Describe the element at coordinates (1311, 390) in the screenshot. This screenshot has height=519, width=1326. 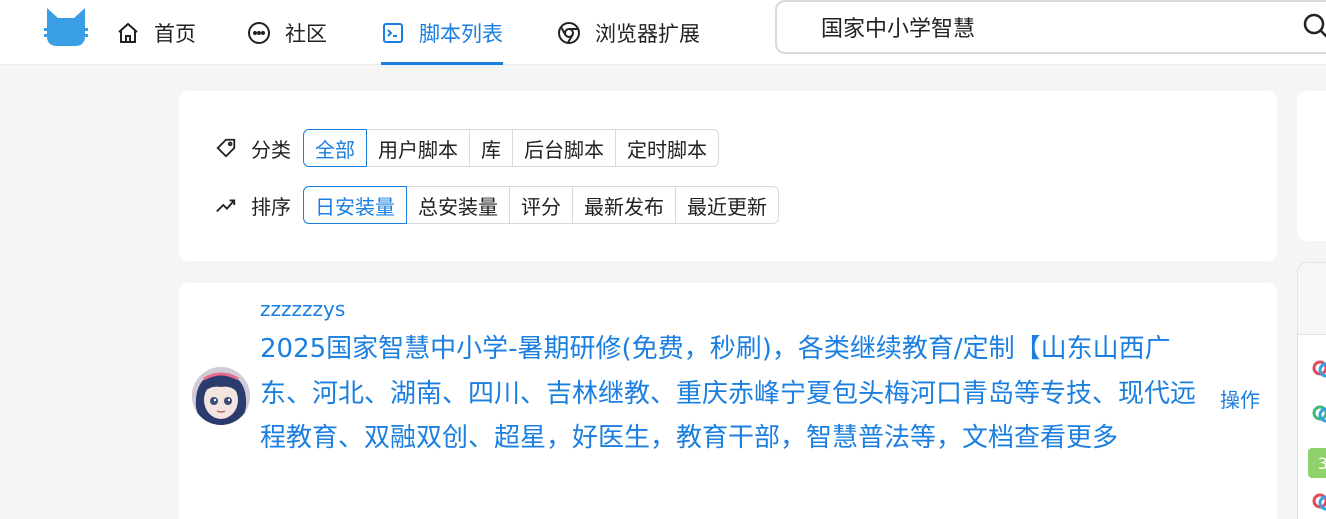
I see `side-list-panel: 3` at that location.